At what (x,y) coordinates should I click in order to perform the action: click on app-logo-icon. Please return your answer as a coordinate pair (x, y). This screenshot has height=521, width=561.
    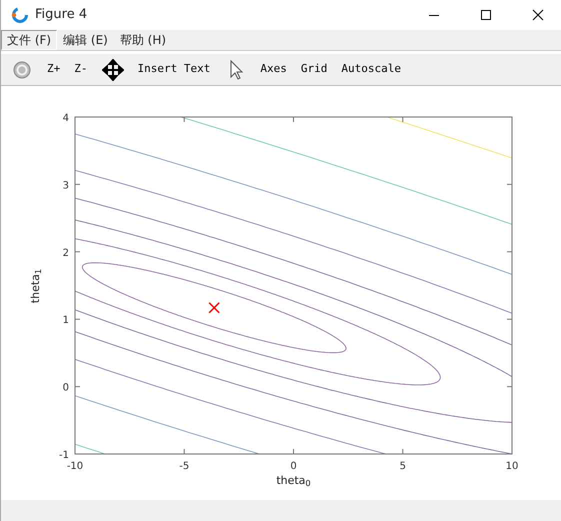
    Looking at the image, I should click on (20, 15).